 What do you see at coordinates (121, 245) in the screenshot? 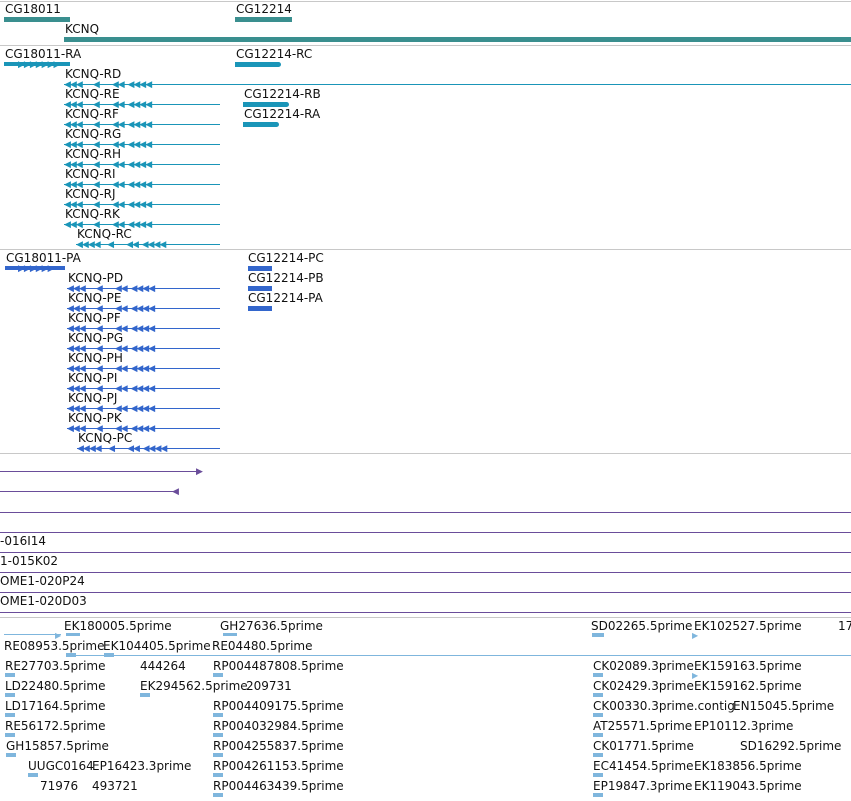
I see `exon-arrows: ◀◀◀◀ ◀ ◀◀ ◀◀◀◀` at bounding box center [121, 245].